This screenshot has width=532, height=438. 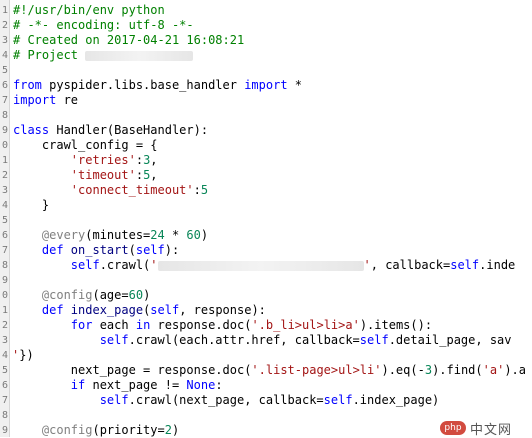 What do you see at coordinates (428, 370) in the screenshot?
I see `number: 3` at bounding box center [428, 370].